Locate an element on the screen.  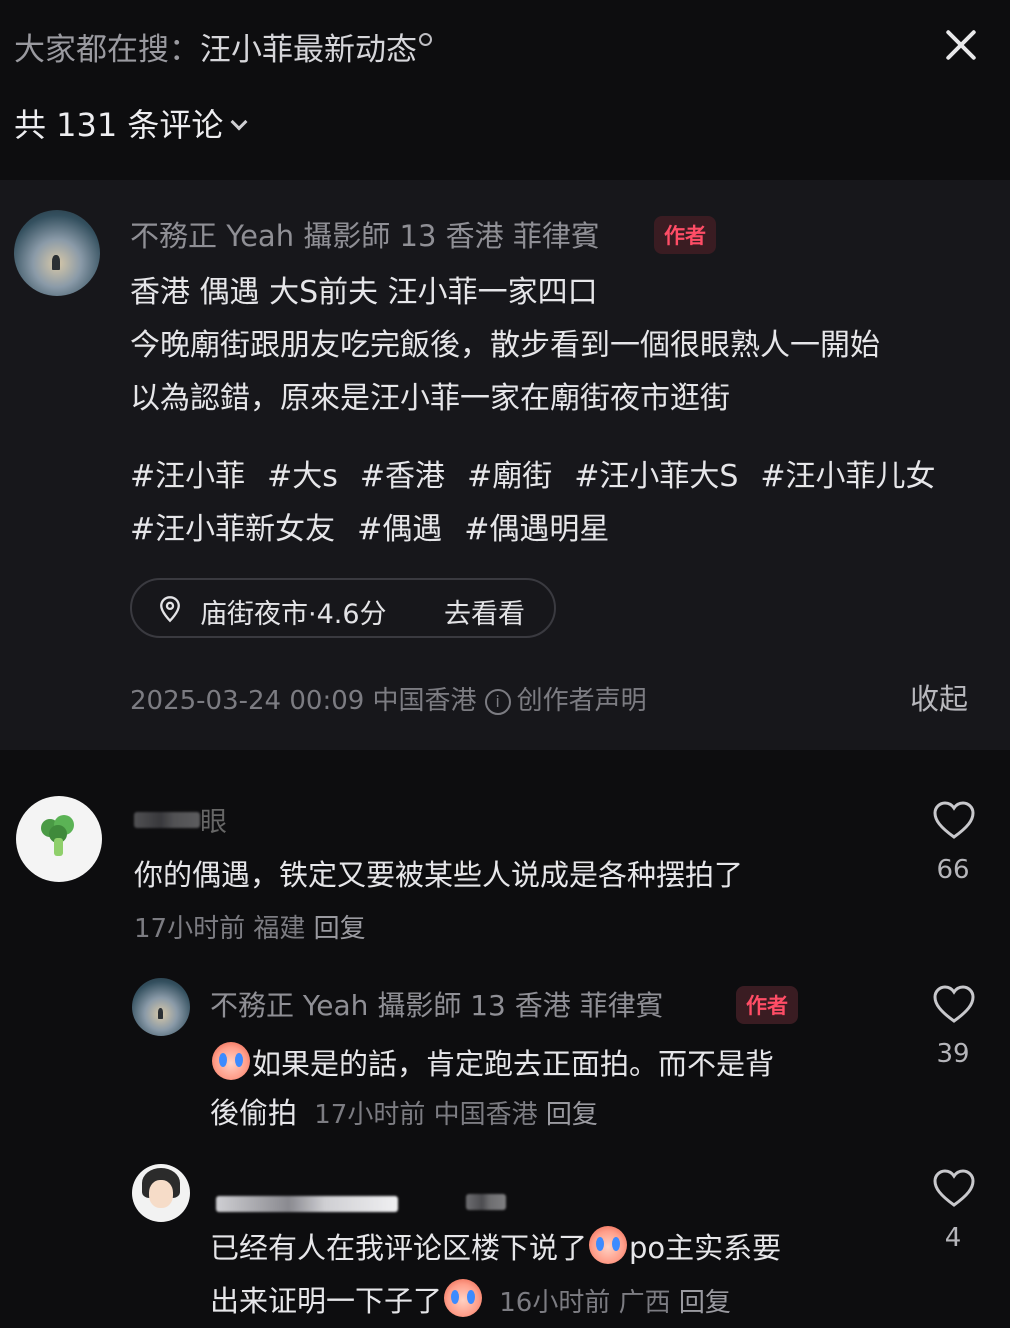
hashtag: #汪小菲 is located at coordinates (187, 476).